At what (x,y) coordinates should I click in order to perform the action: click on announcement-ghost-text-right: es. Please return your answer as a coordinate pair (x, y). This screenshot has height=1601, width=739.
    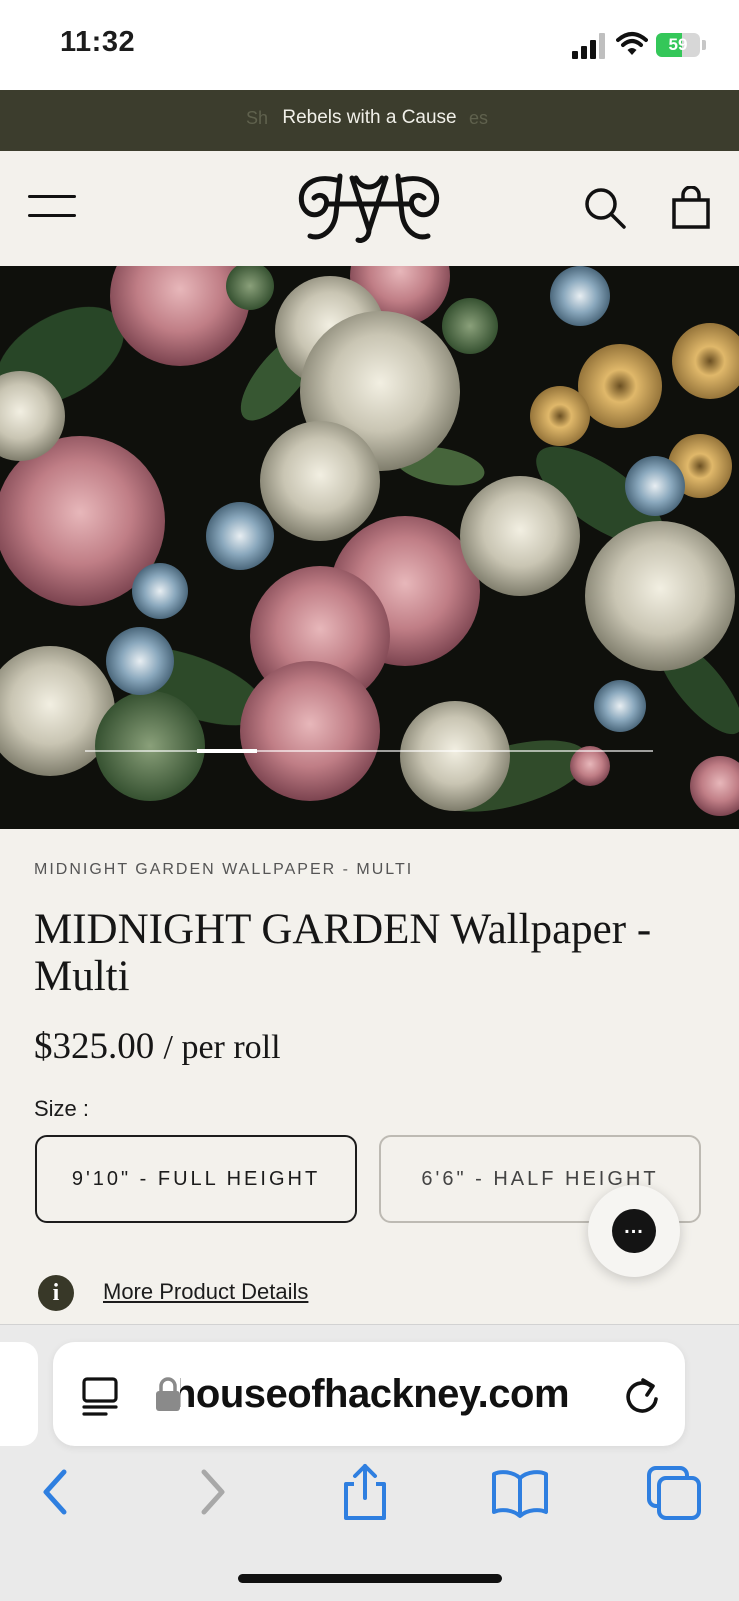
    Looking at the image, I should click on (479, 118).